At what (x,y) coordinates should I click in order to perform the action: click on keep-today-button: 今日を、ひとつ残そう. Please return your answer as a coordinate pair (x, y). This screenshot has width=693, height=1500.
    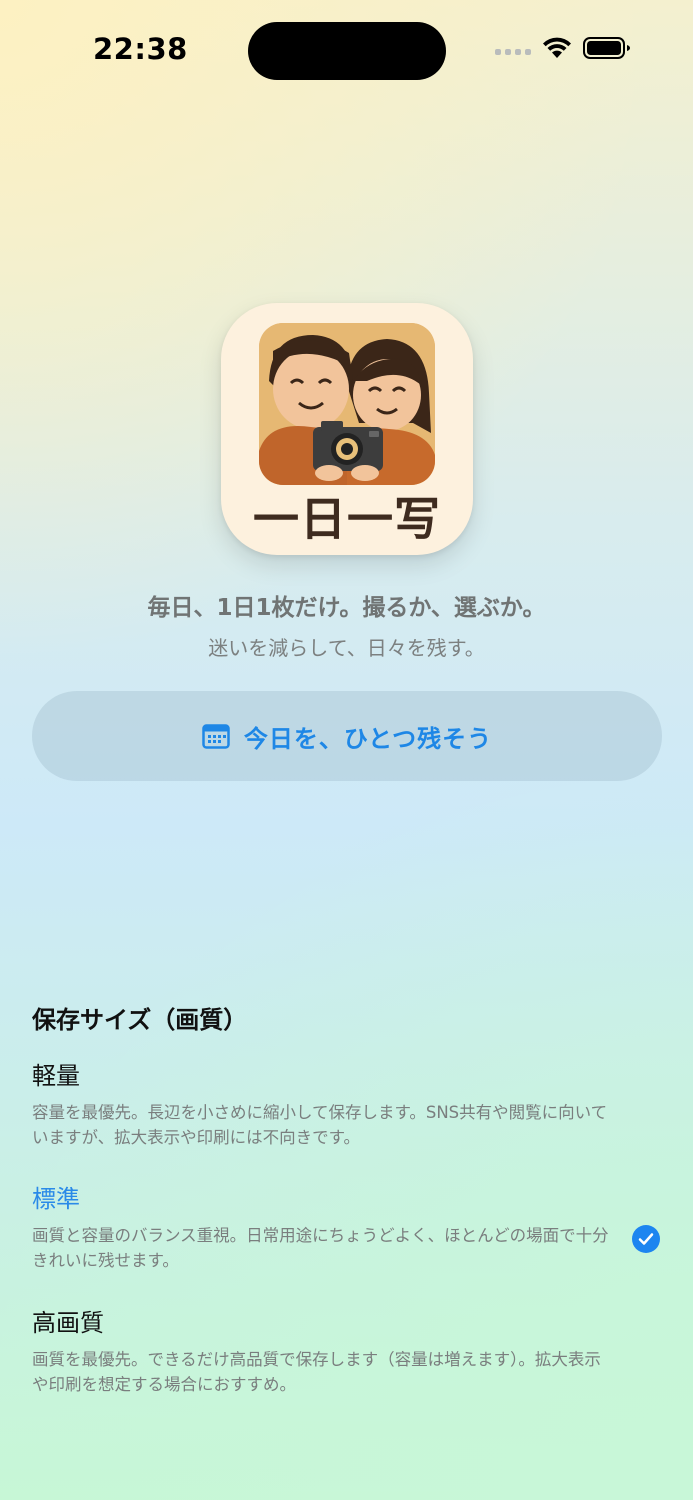
    Looking at the image, I should click on (347, 736).